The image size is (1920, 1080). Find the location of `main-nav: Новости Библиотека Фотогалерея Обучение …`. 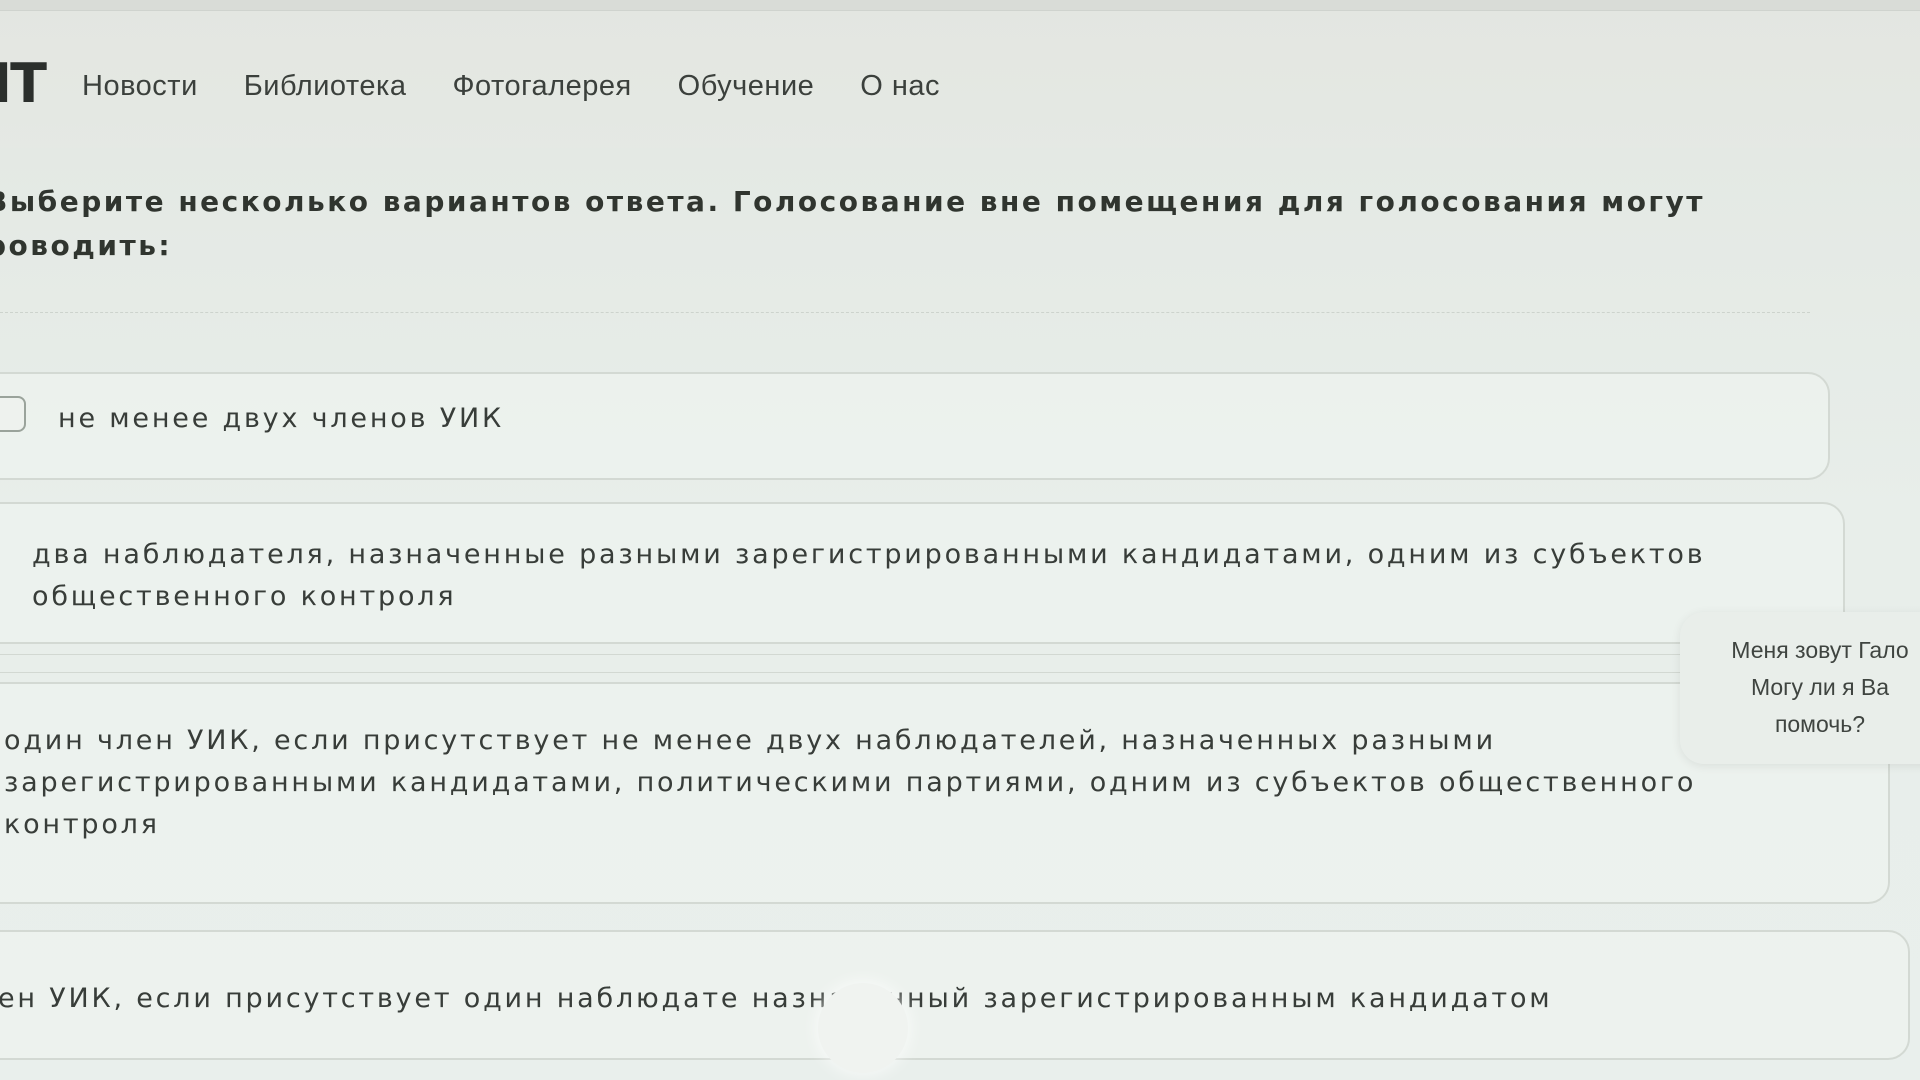

main-nav: Новости Библиотека Фотогалерея Обучение … is located at coordinates (511, 86).